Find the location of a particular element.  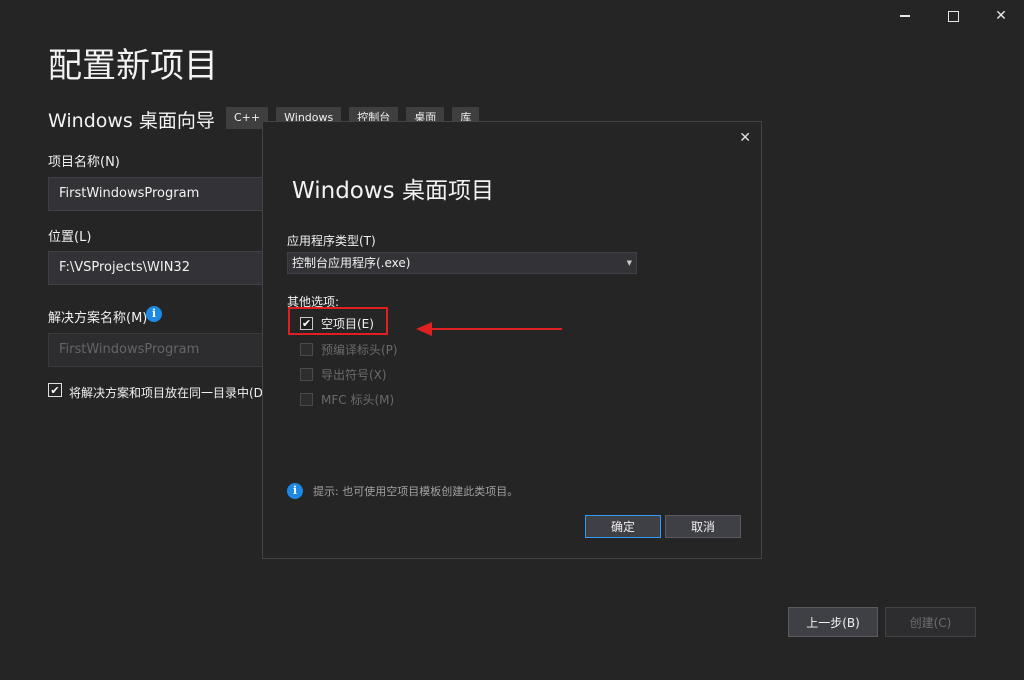

maximize-button is located at coordinates (953, 16).